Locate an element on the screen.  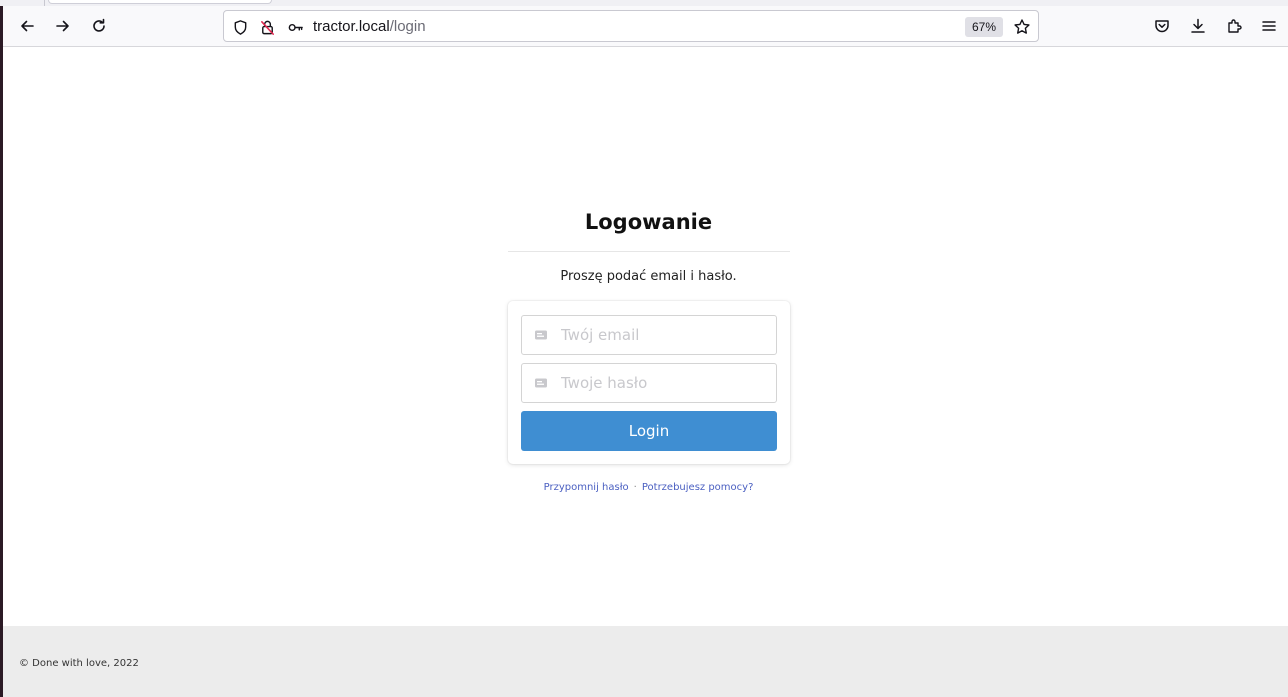
star-icon is located at coordinates (1022, 26).